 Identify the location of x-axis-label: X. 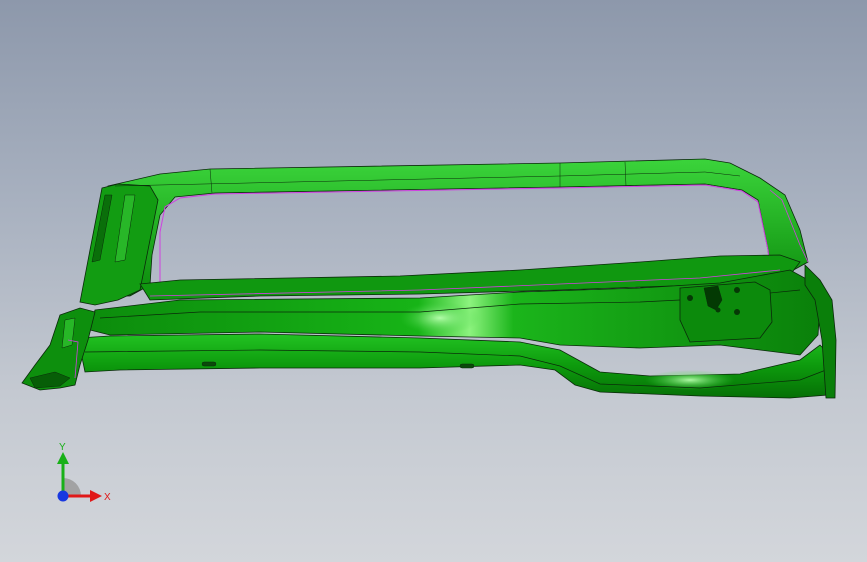
(107, 497).